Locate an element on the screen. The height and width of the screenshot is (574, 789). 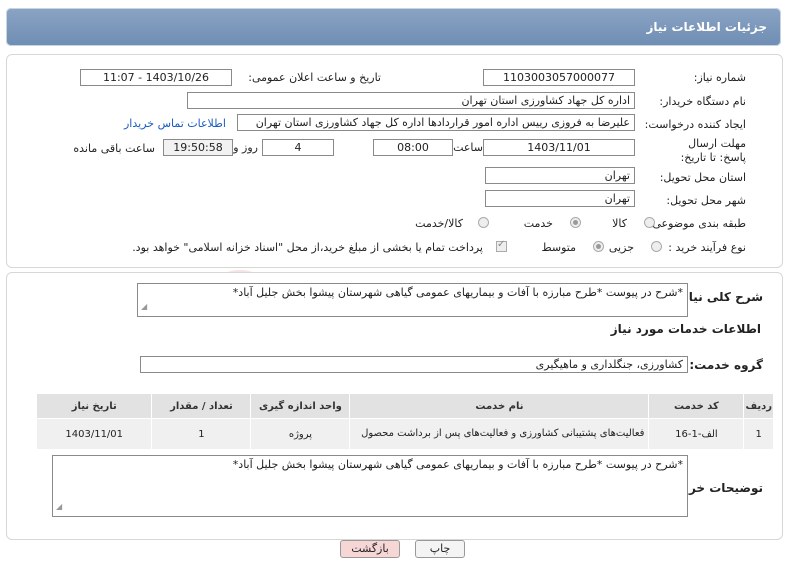
deadline-time-field: 08:00 is located at coordinates (413, 147).